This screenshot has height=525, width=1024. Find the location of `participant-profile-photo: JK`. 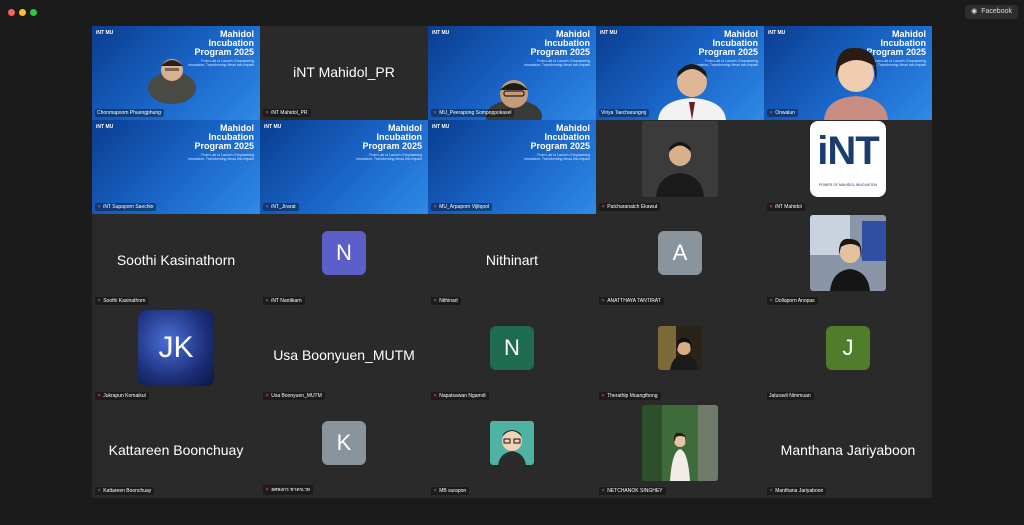

participant-profile-photo: JK is located at coordinates (176, 347).